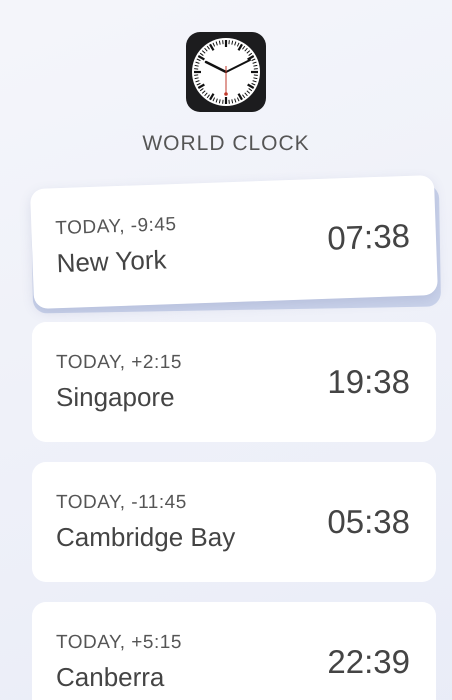  I want to click on clock-card: TODAY, +5:15 Canberra 22:39, so click(234, 651).